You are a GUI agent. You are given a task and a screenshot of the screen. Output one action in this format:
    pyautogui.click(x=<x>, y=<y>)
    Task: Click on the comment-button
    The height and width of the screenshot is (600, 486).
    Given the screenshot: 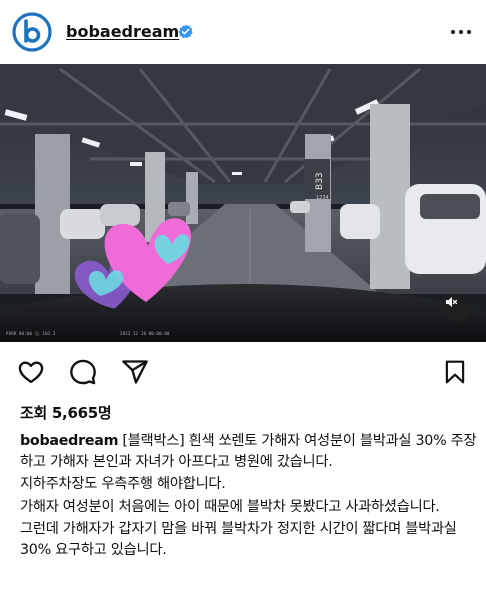 What is the action you would take?
    pyautogui.click(x=83, y=372)
    